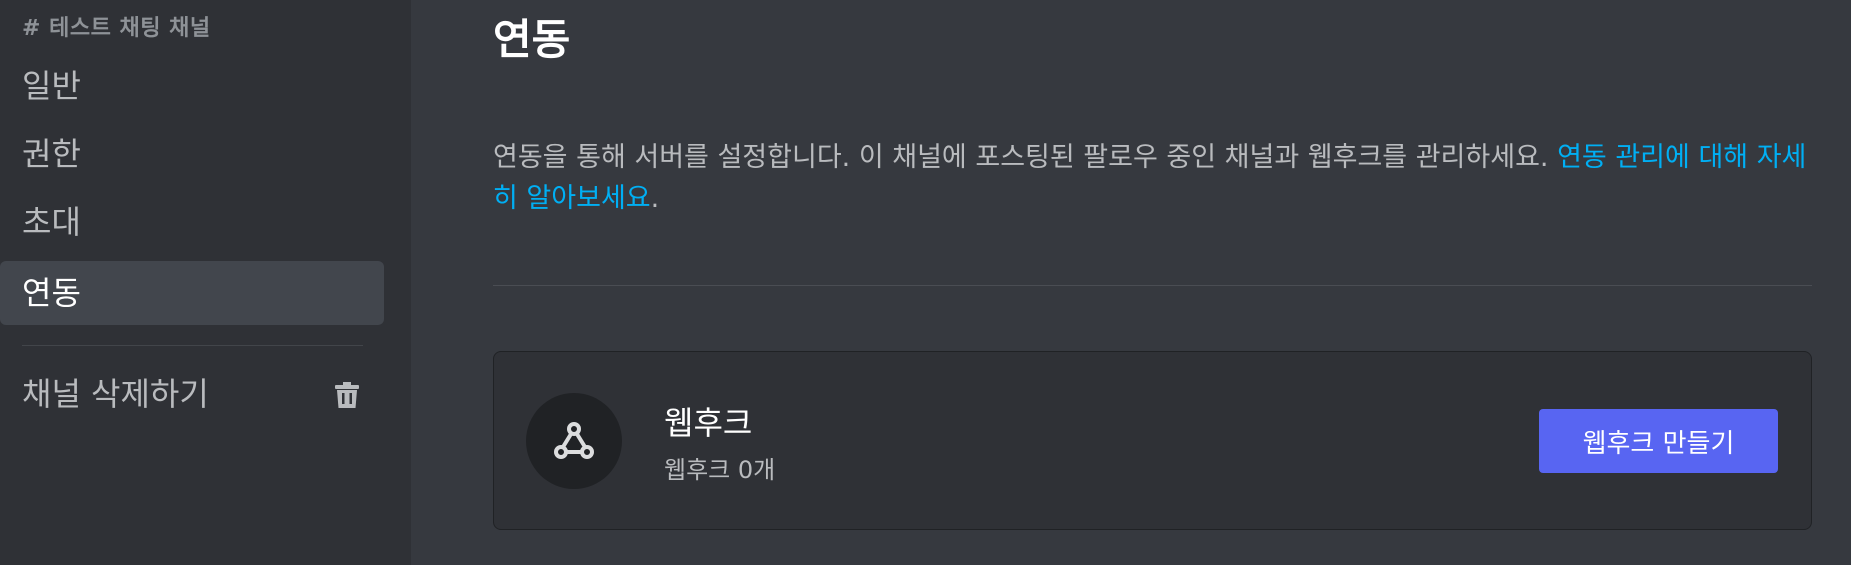 The image size is (1851, 565). I want to click on section-divider, so click(1152, 285).